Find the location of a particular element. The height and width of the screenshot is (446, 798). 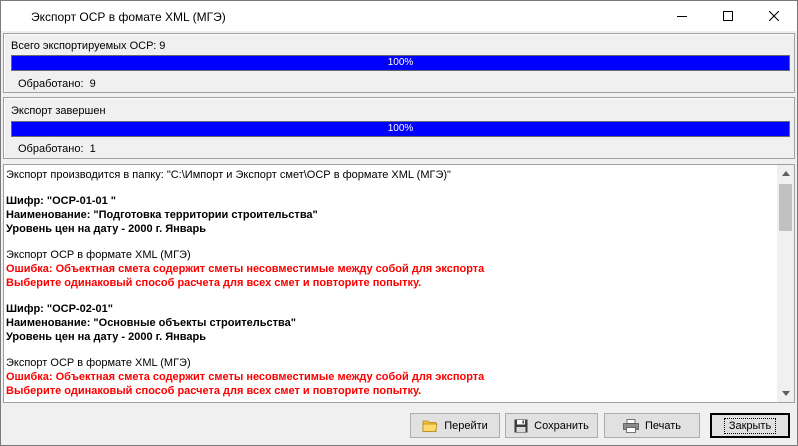

scroll-up-button is located at coordinates (785, 173).